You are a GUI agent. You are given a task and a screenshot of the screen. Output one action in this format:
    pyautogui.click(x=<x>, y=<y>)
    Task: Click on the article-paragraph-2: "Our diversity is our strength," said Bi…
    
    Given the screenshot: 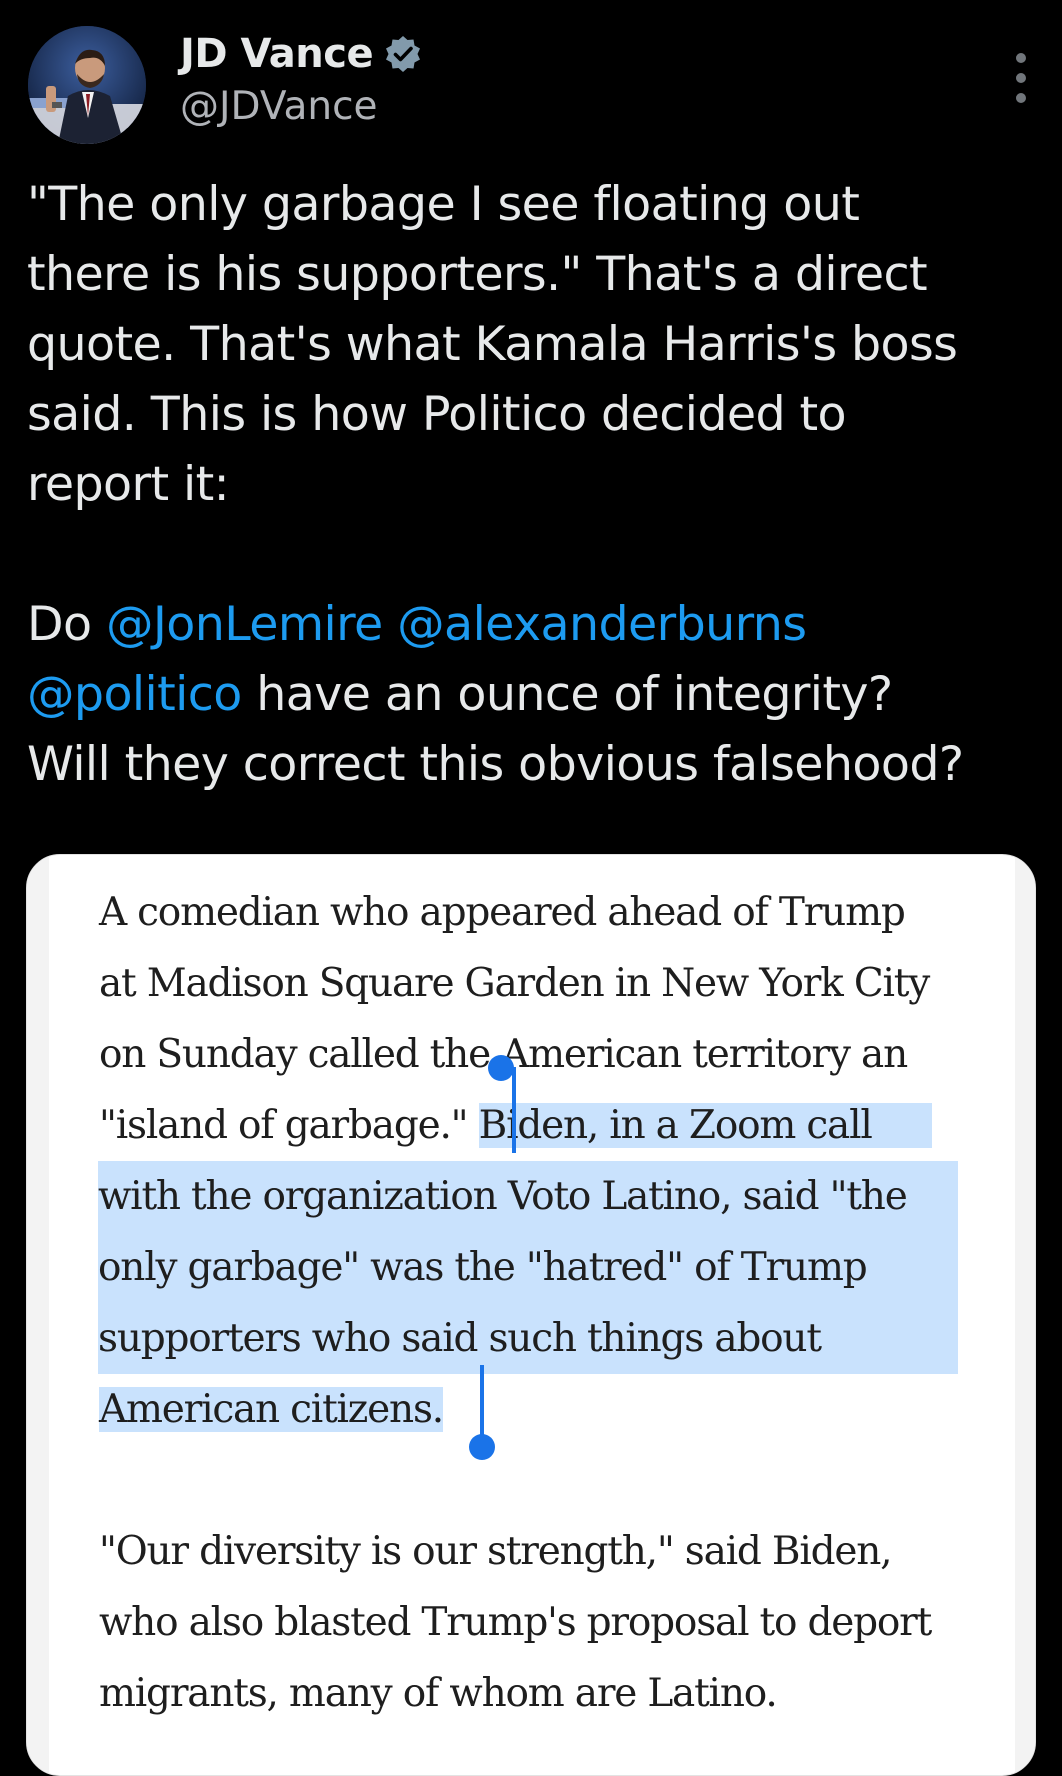 What is the action you would take?
    pyautogui.click(x=549, y=1622)
    